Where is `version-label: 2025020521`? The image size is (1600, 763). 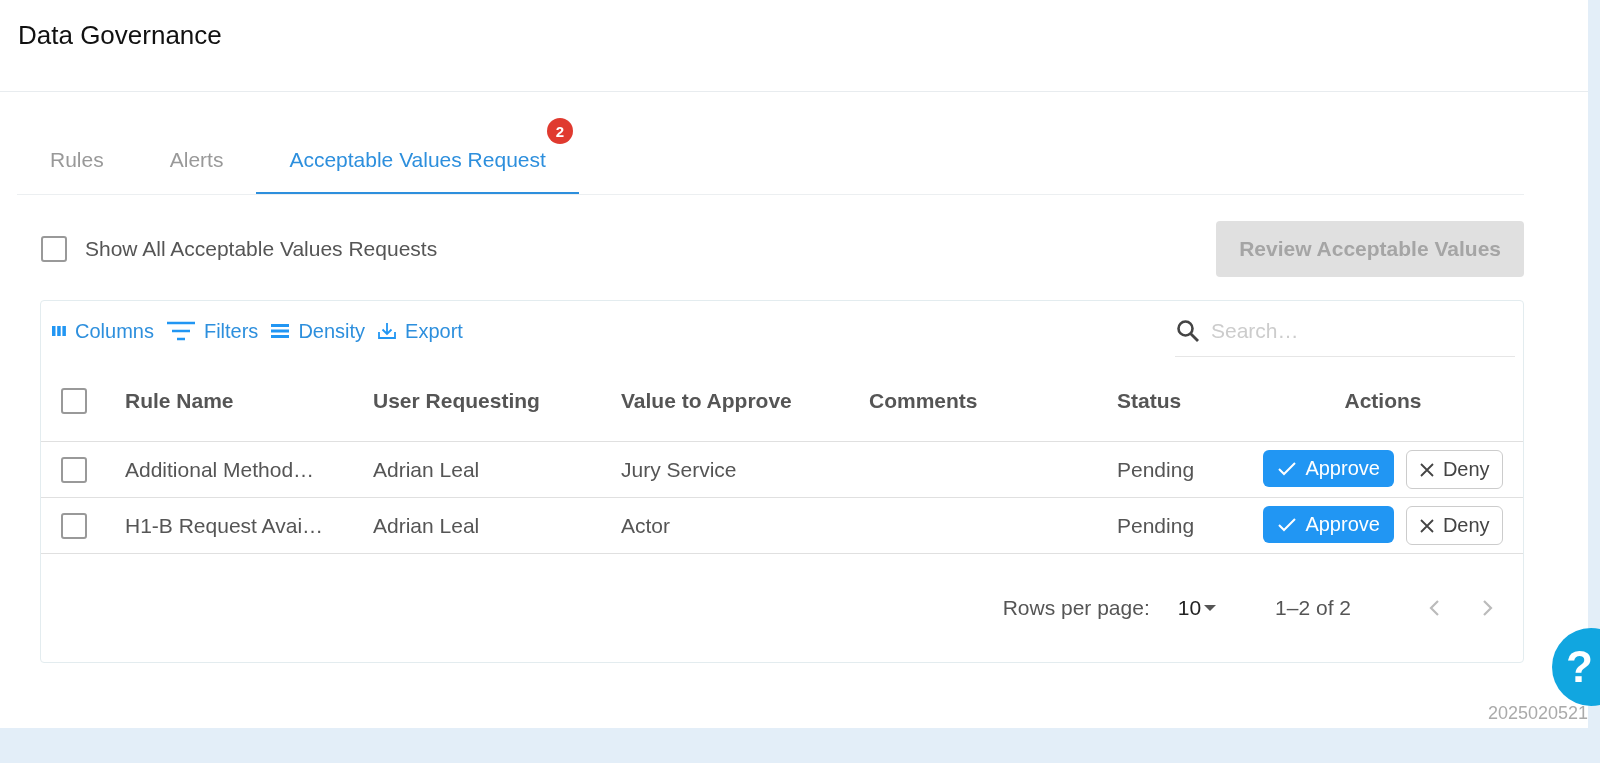
version-label: 2025020521 is located at coordinates (1537, 713).